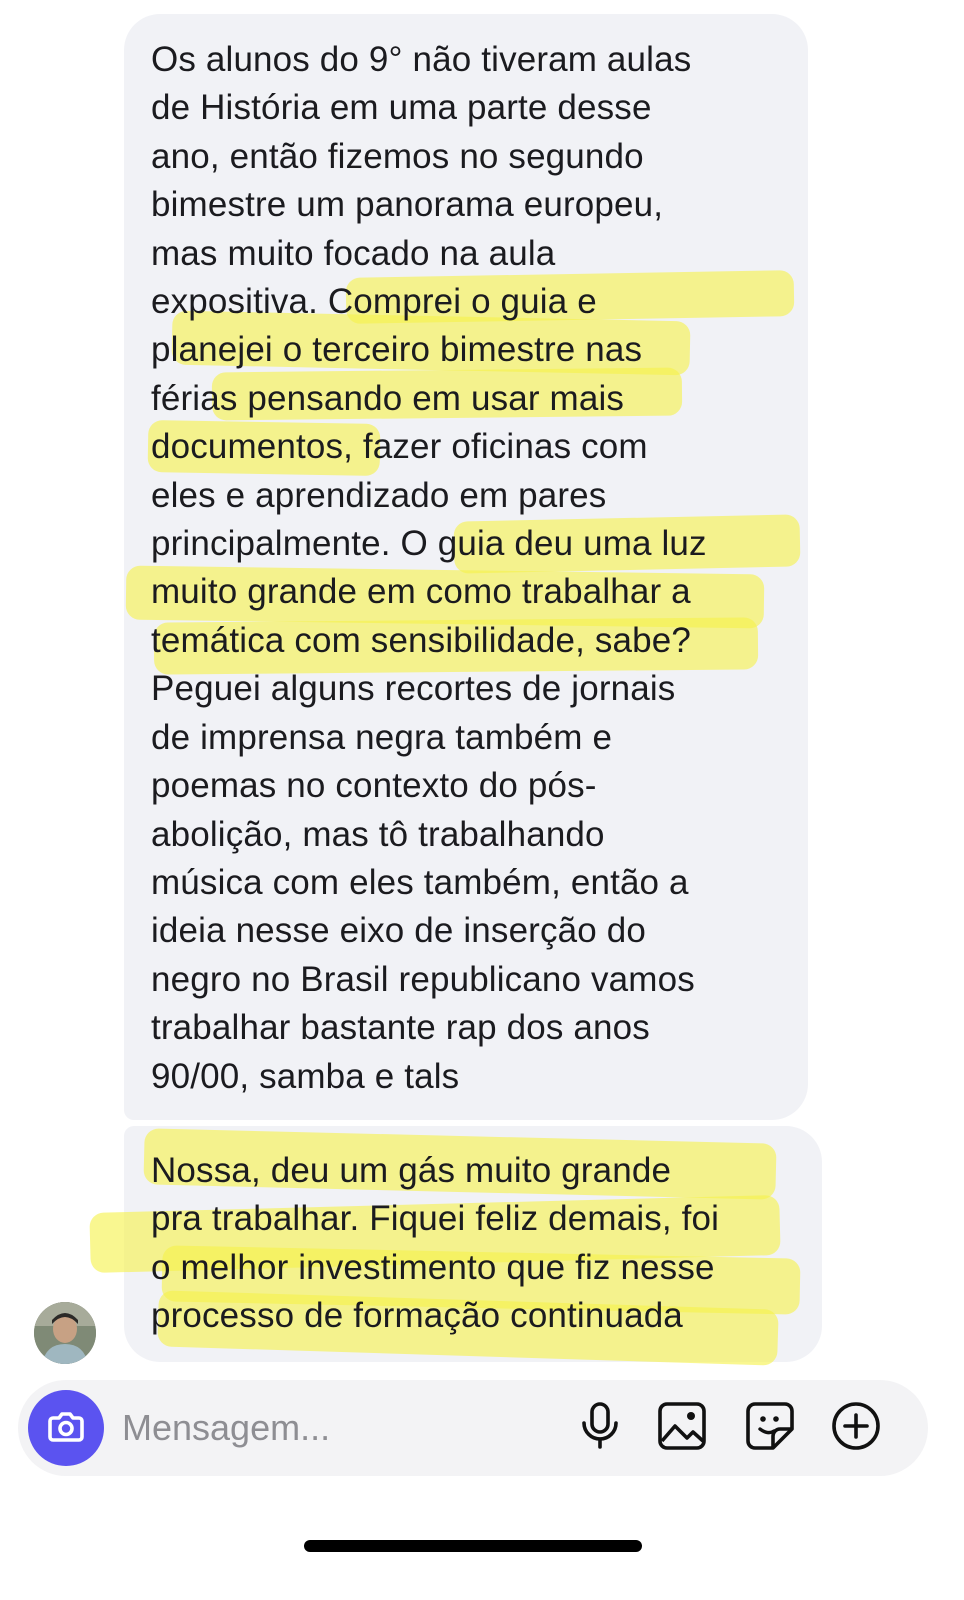 This screenshot has height=1600, width=964. What do you see at coordinates (332, 1428) in the screenshot?
I see `message-input` at bounding box center [332, 1428].